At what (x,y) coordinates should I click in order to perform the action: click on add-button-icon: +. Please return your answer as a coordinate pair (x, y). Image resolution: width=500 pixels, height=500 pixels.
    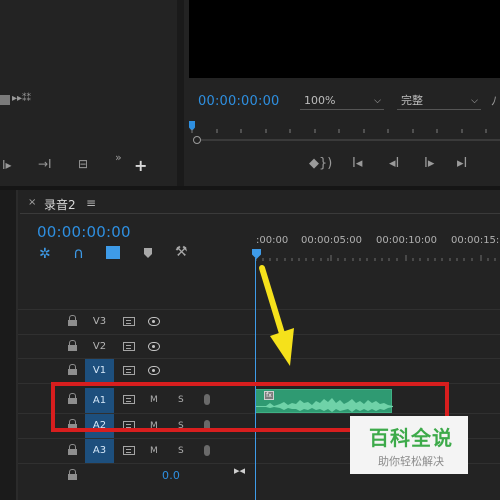
    Looking at the image, I should click on (140, 166).